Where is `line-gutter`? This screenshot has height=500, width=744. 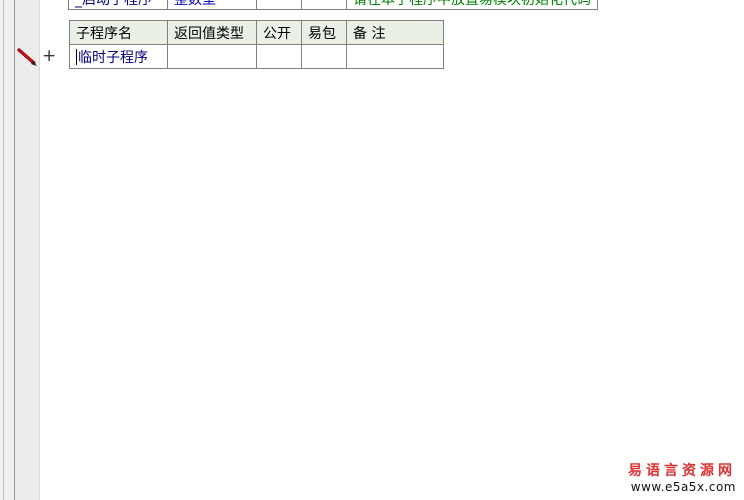 line-gutter is located at coordinates (27, 250).